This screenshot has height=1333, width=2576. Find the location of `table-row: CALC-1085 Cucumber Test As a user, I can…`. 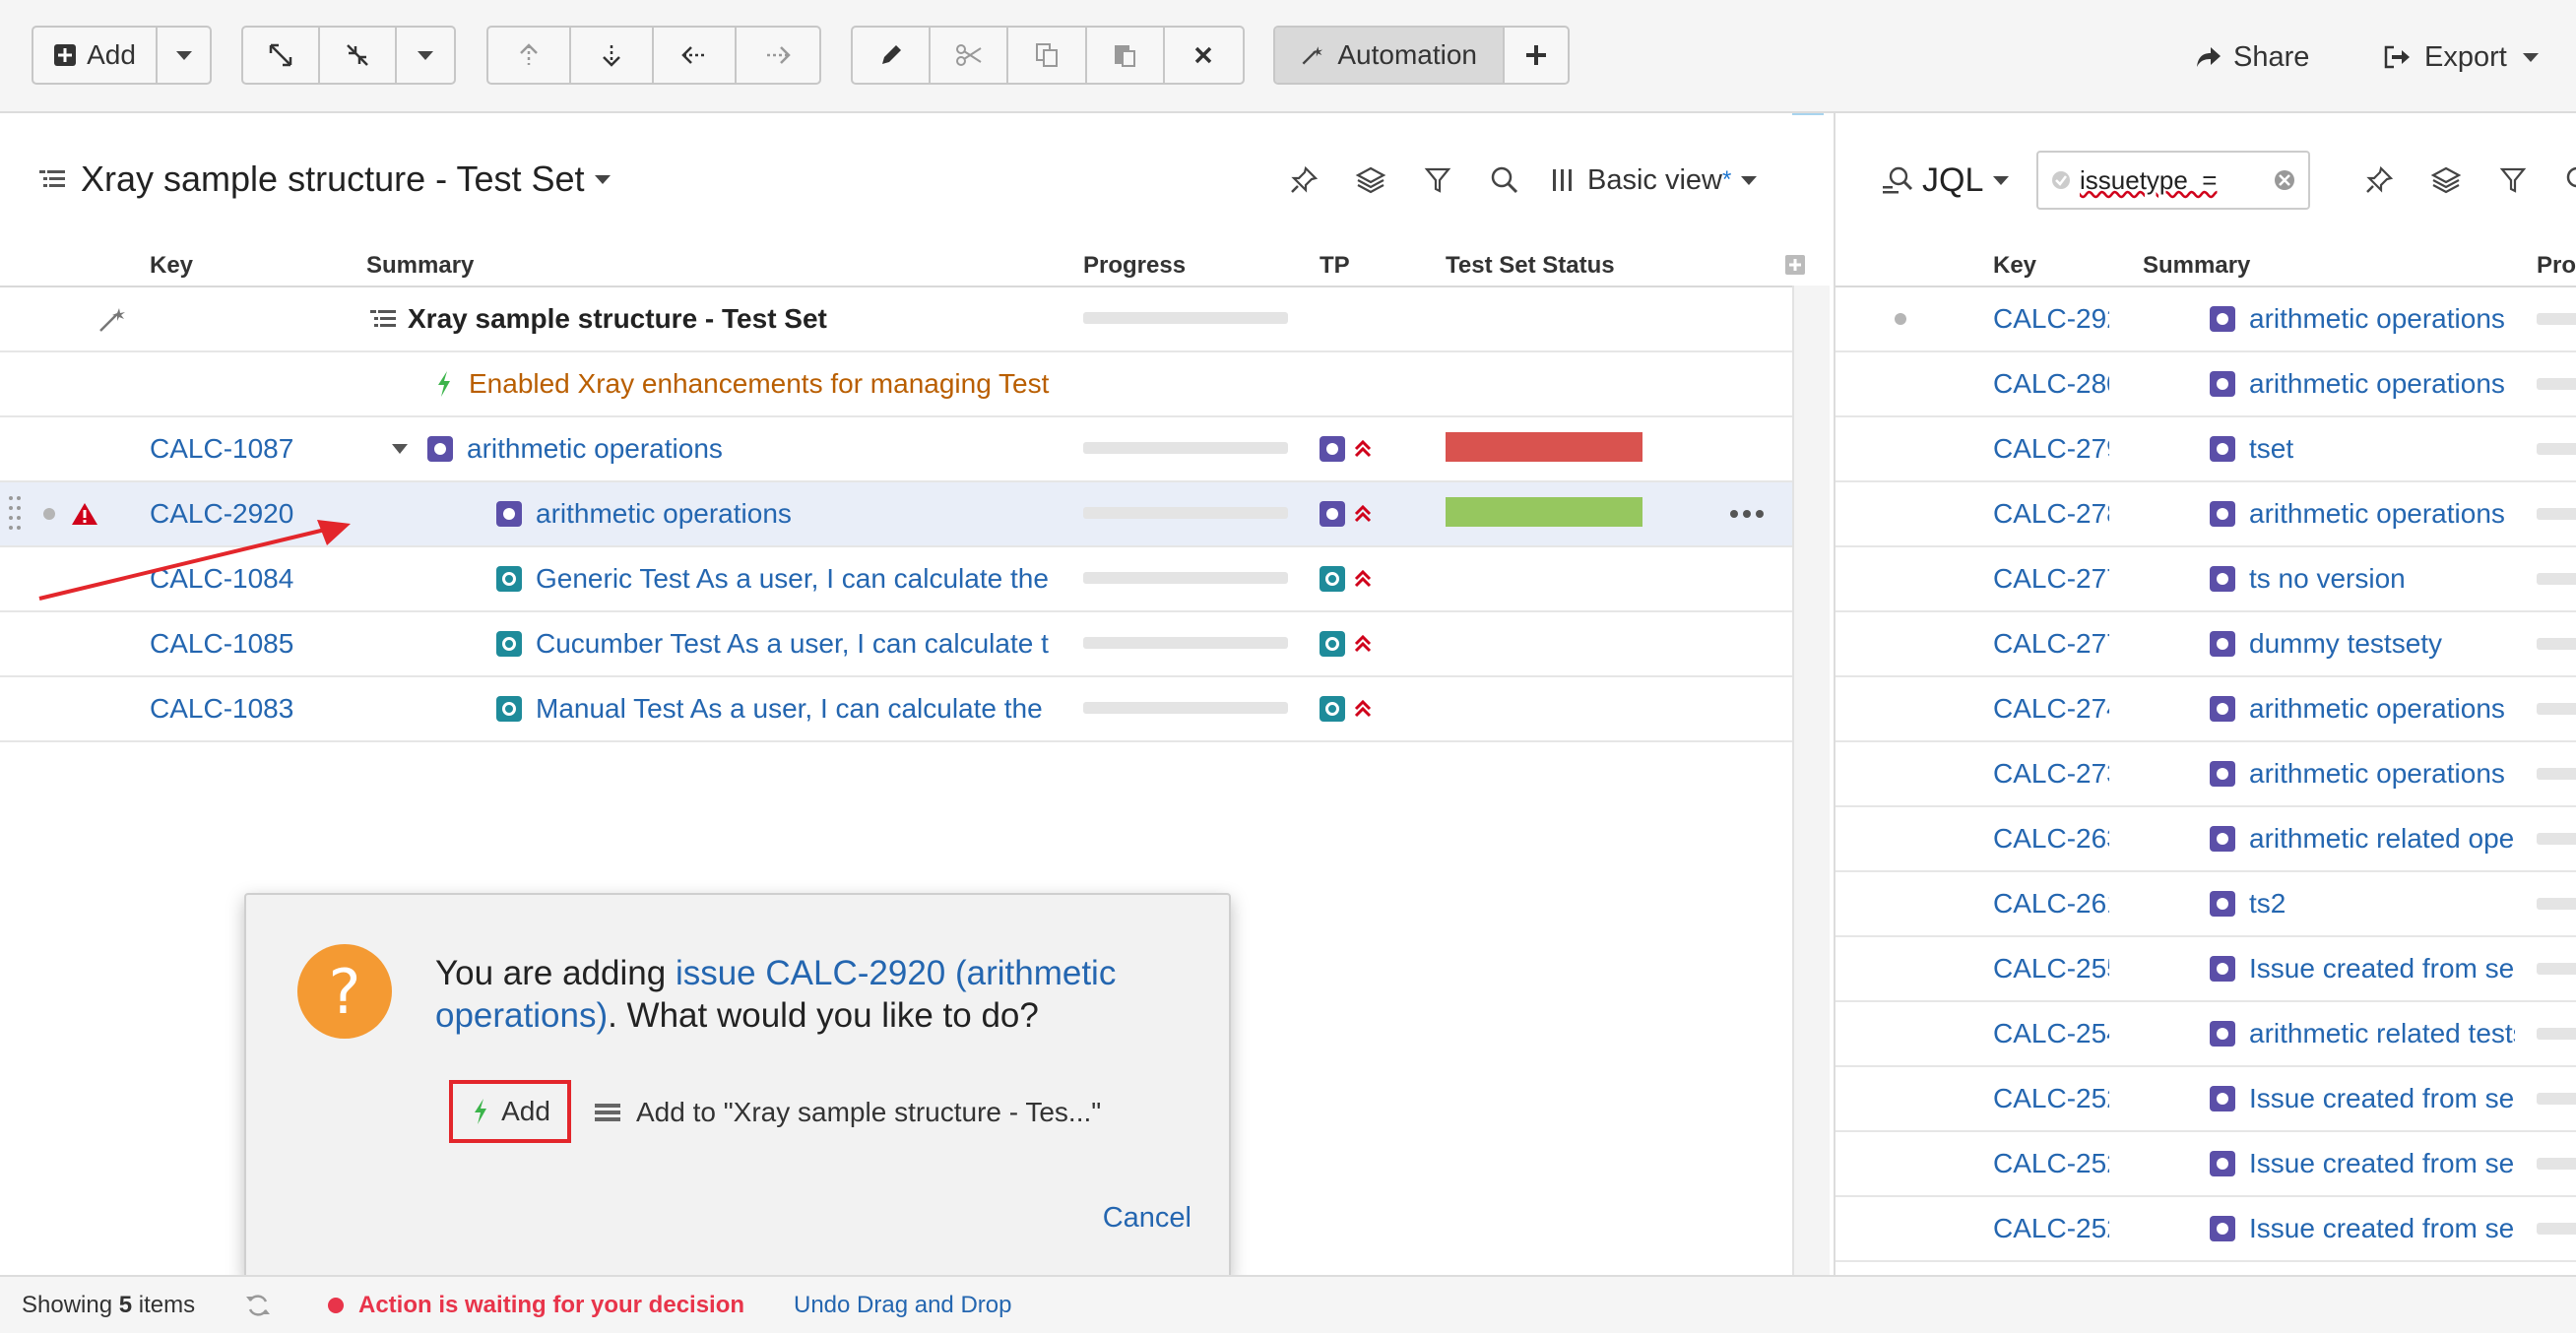

table-row: CALC-1085 Cucumber Test As a user, I can… is located at coordinates (896, 644).